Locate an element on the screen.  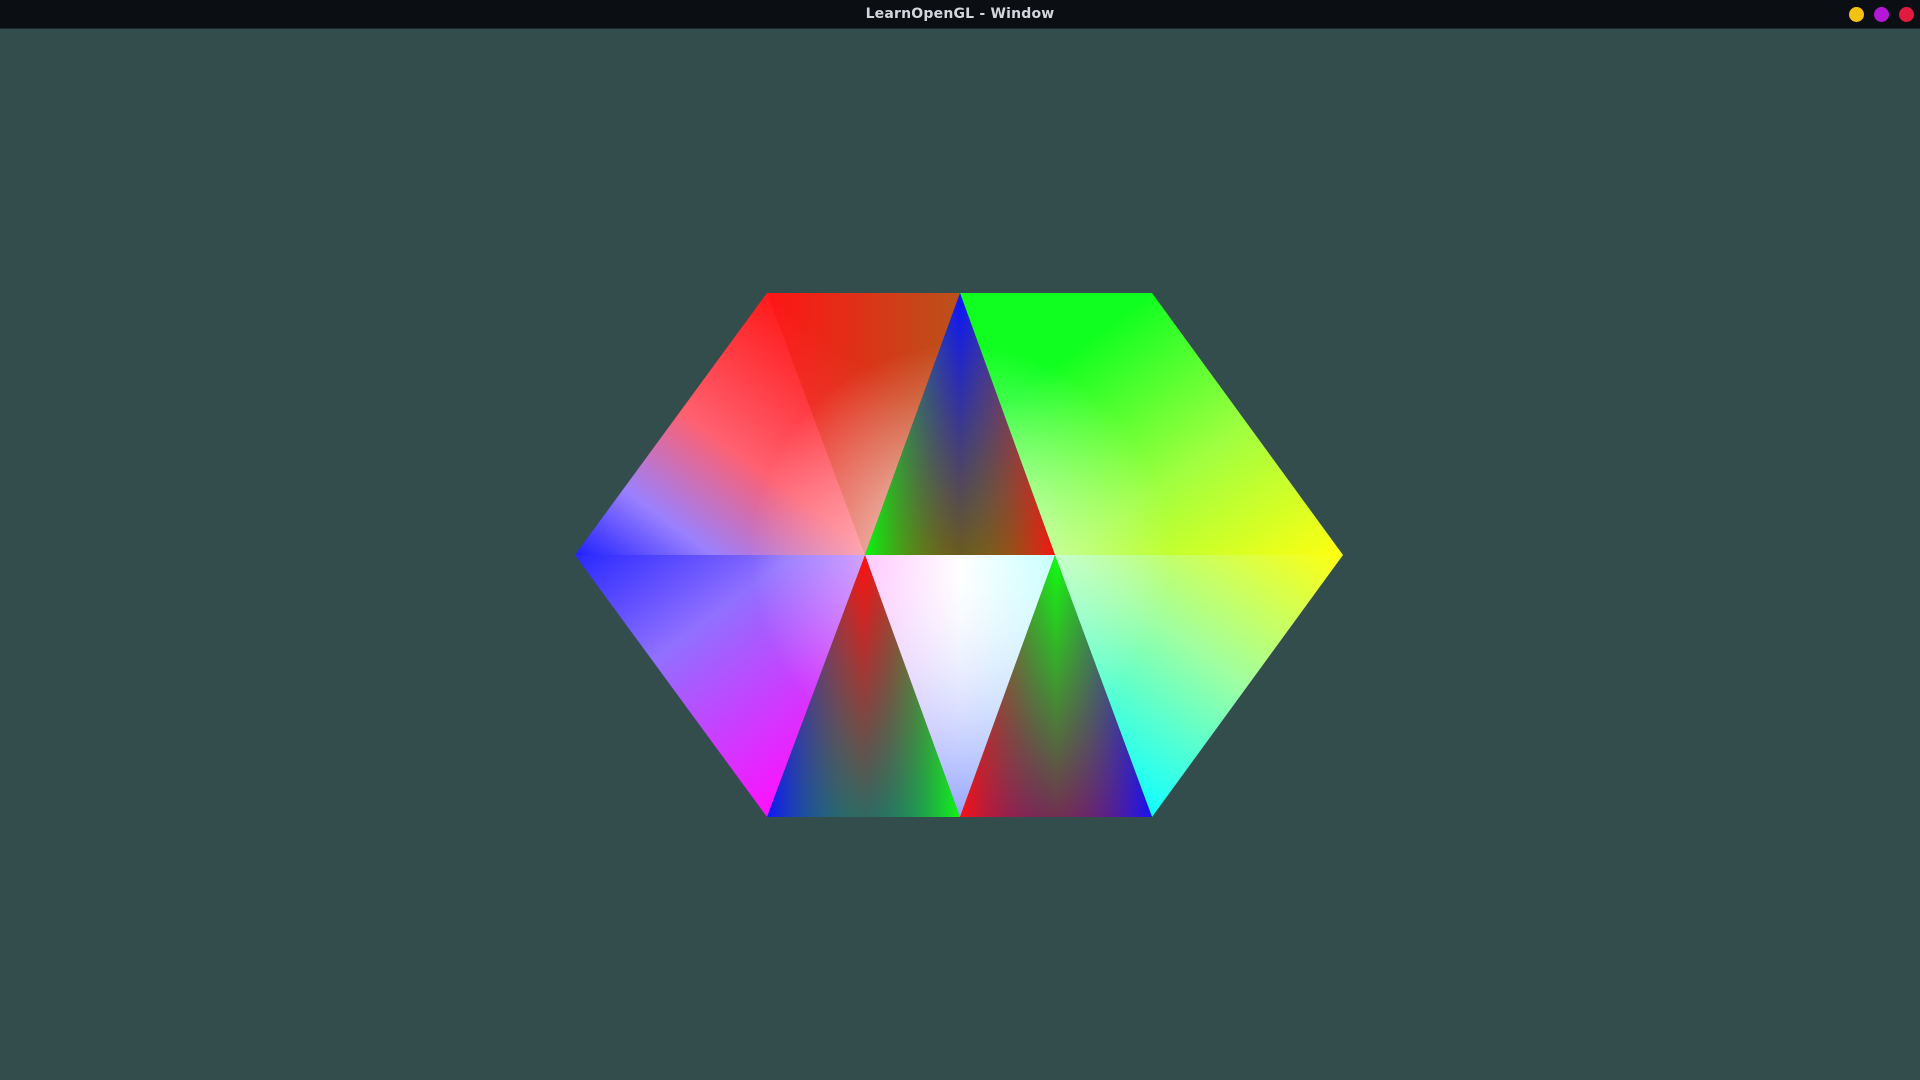
close-button is located at coordinates (1906, 14).